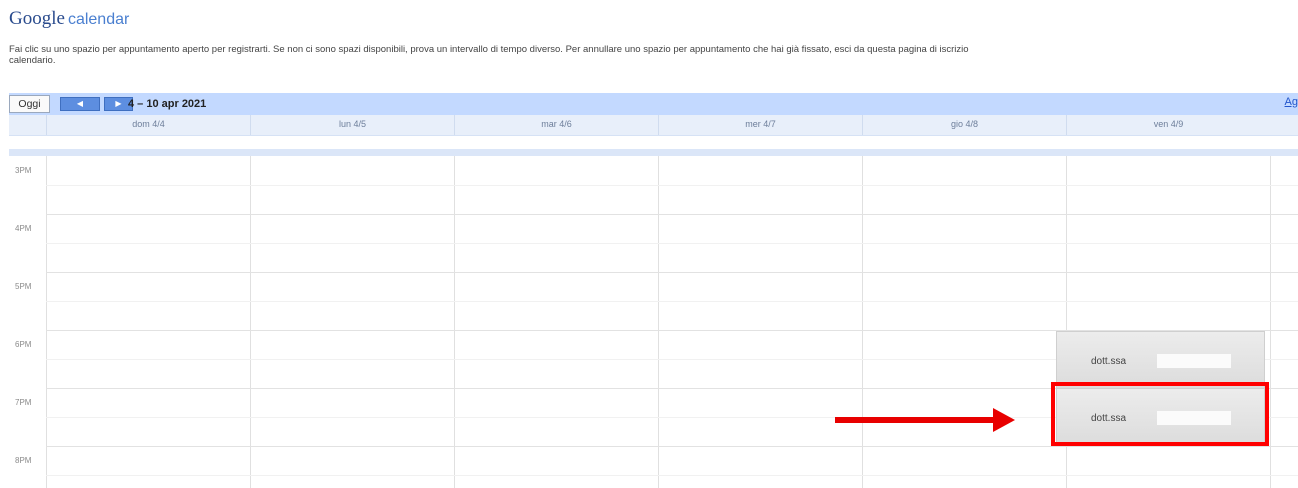 This screenshot has height=488, width=1298. I want to click on appointment-slot-6pm: dott.ssa, so click(1160, 360).